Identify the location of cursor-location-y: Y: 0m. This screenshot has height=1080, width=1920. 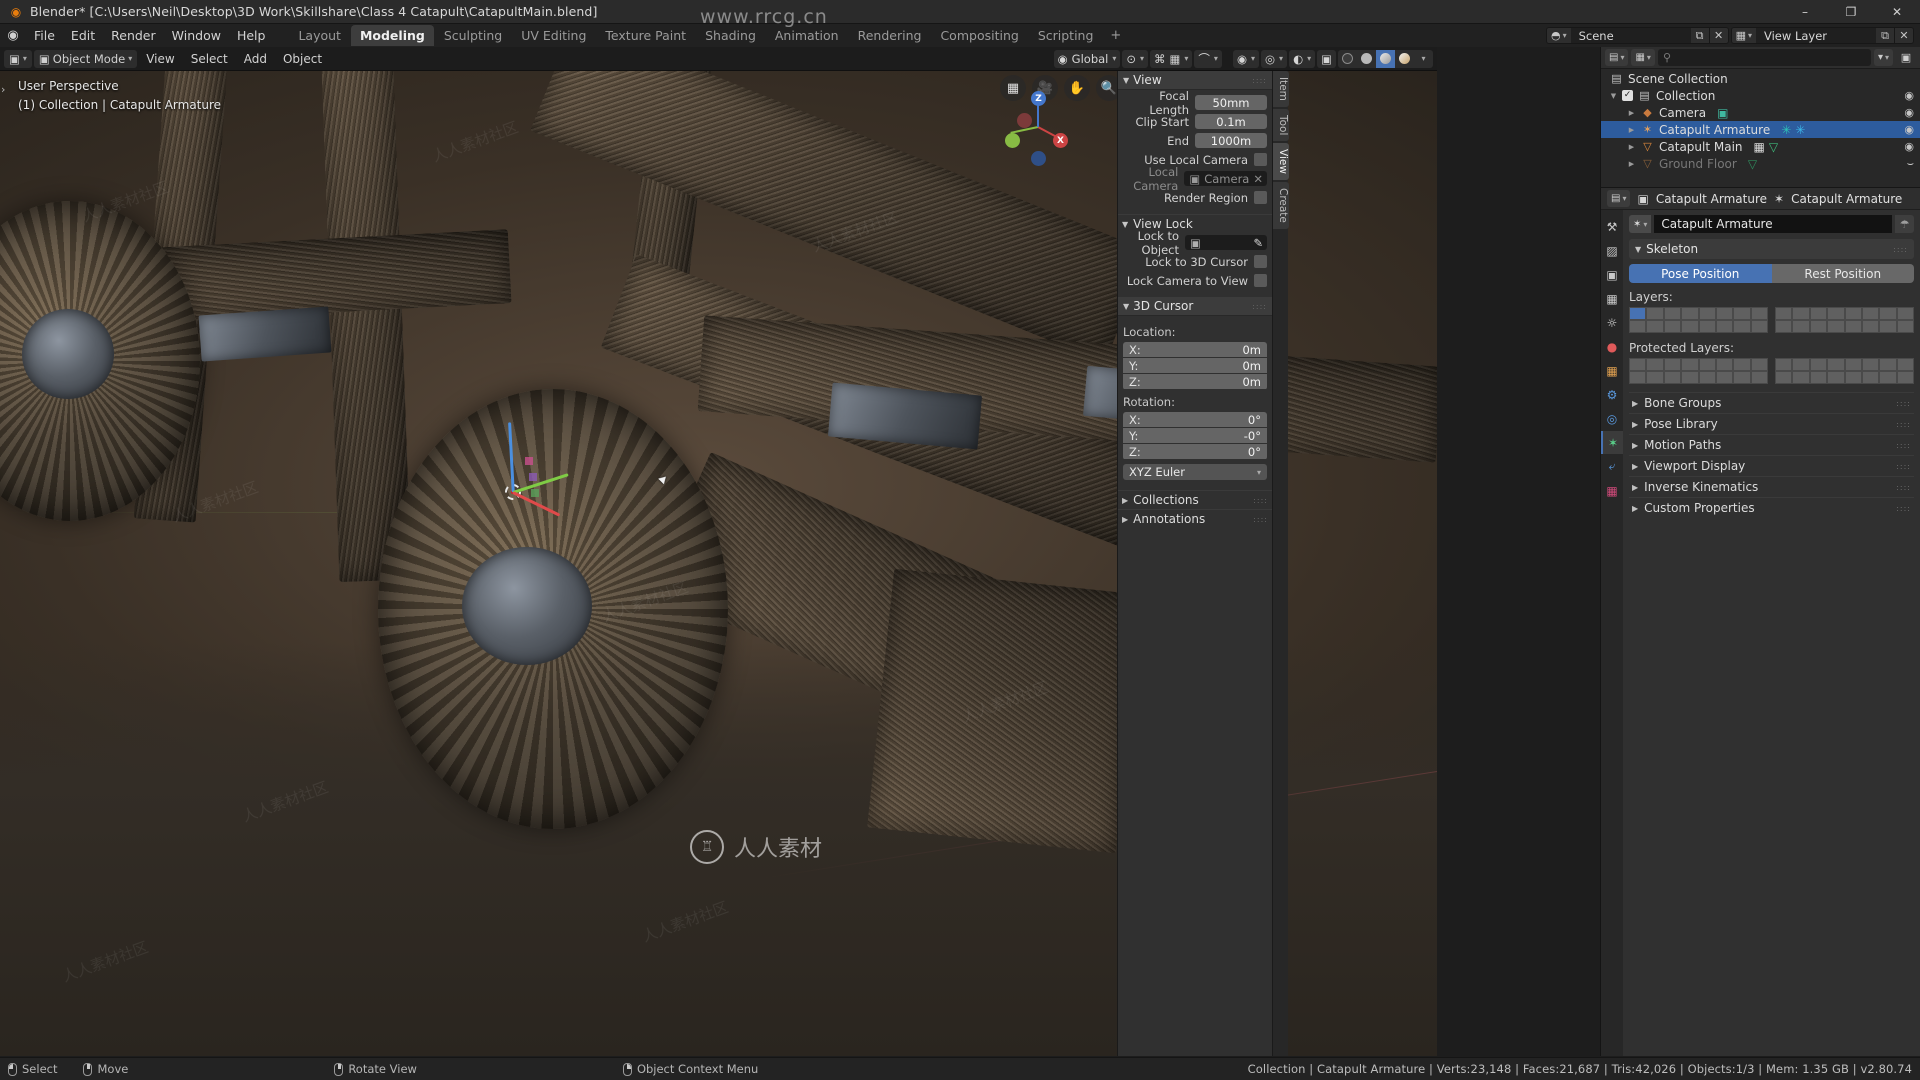
(1195, 365).